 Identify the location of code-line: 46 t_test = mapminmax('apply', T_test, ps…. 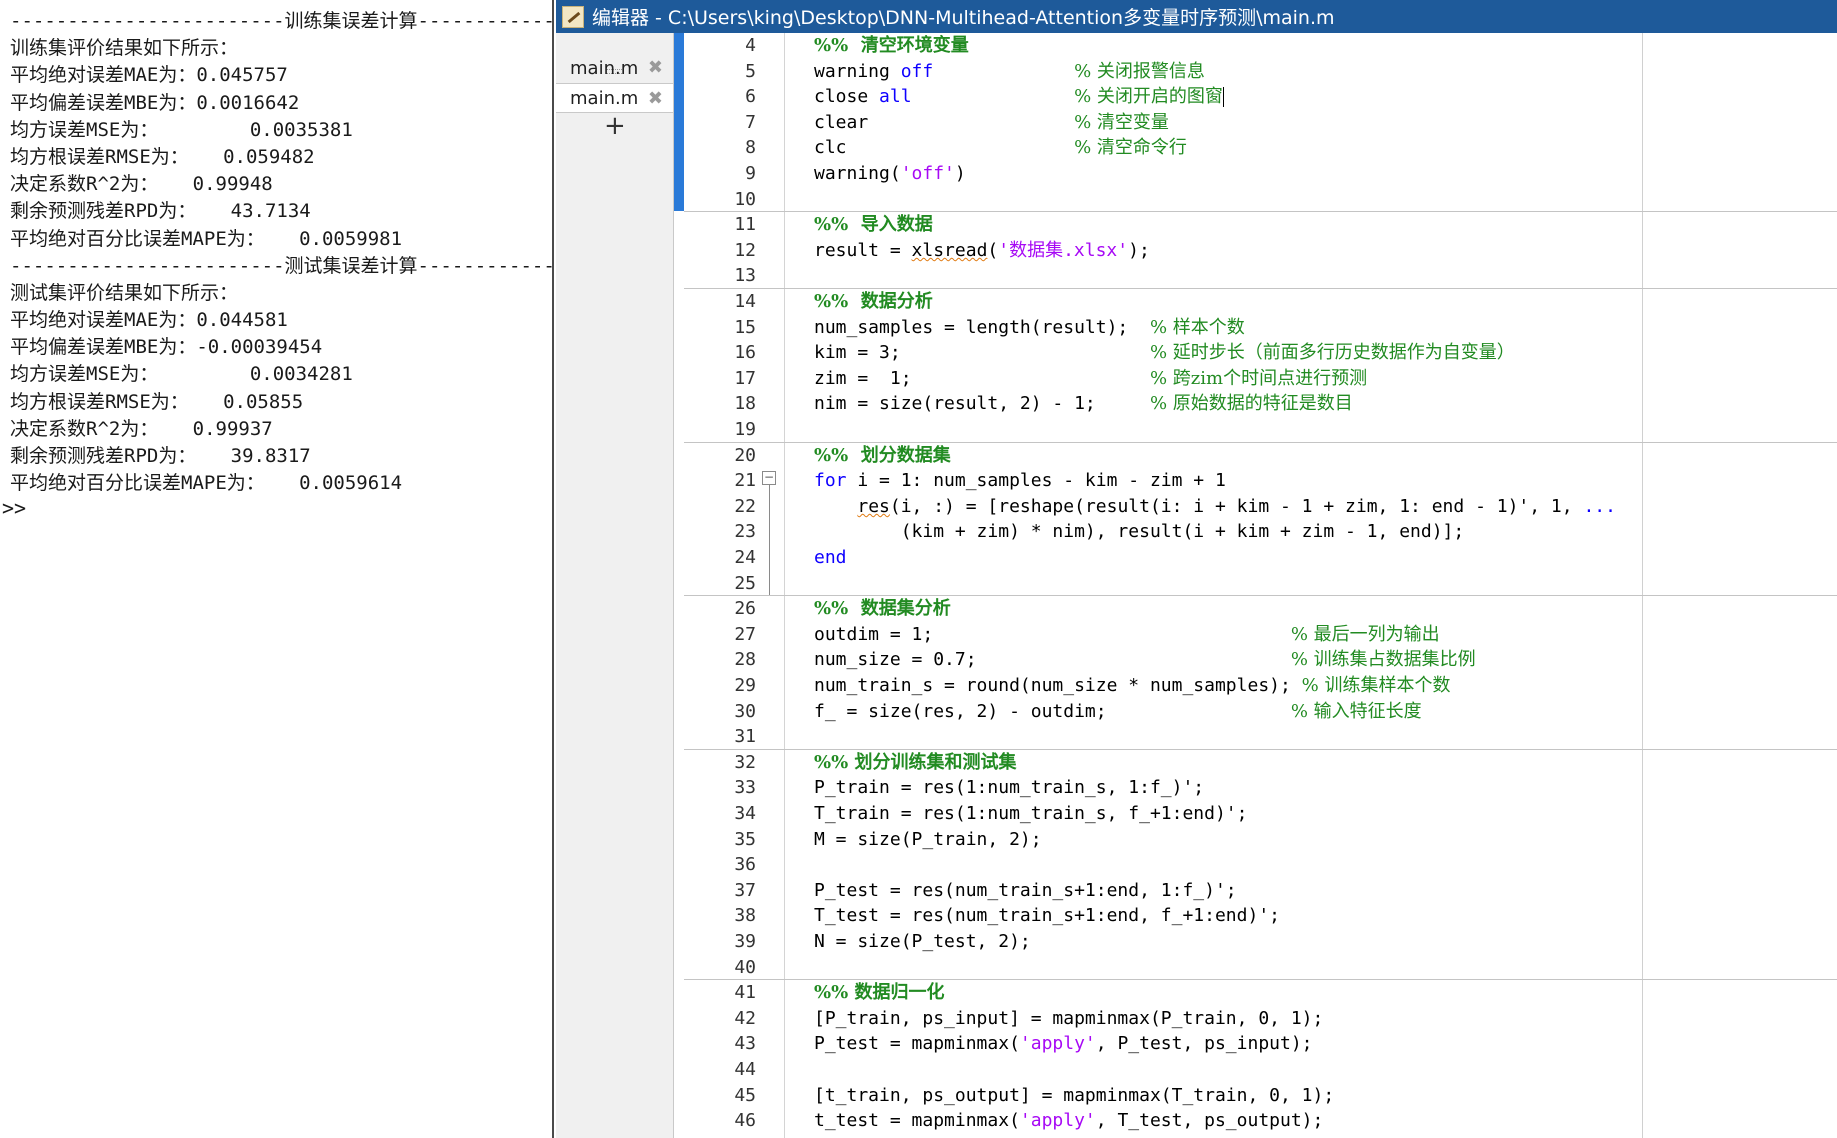
(1255, 1121).